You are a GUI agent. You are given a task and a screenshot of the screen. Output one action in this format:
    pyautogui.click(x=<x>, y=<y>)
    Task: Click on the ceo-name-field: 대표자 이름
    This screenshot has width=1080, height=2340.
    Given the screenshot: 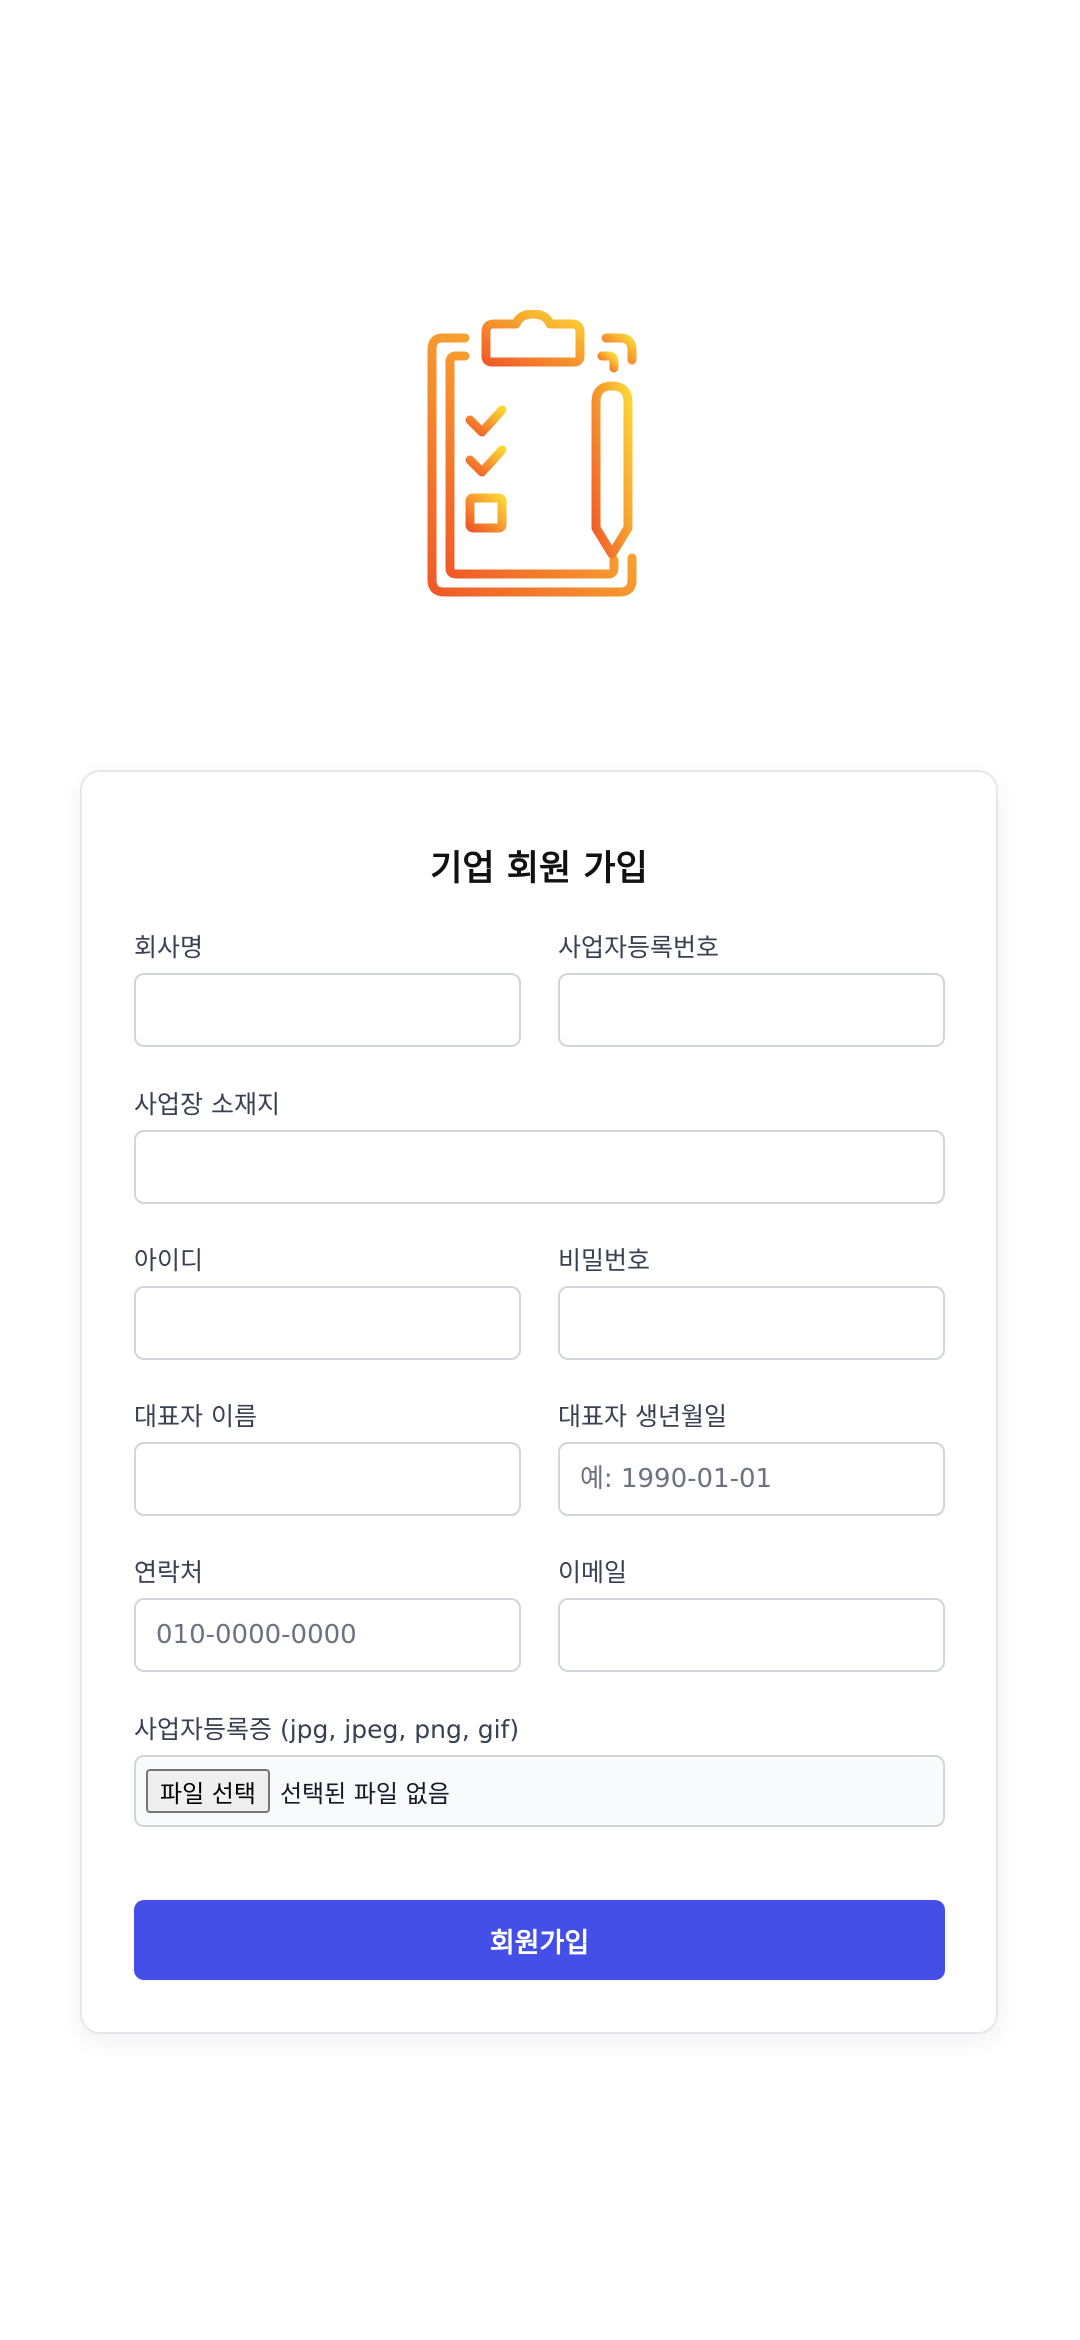 What is the action you would take?
    pyautogui.click(x=327, y=1457)
    